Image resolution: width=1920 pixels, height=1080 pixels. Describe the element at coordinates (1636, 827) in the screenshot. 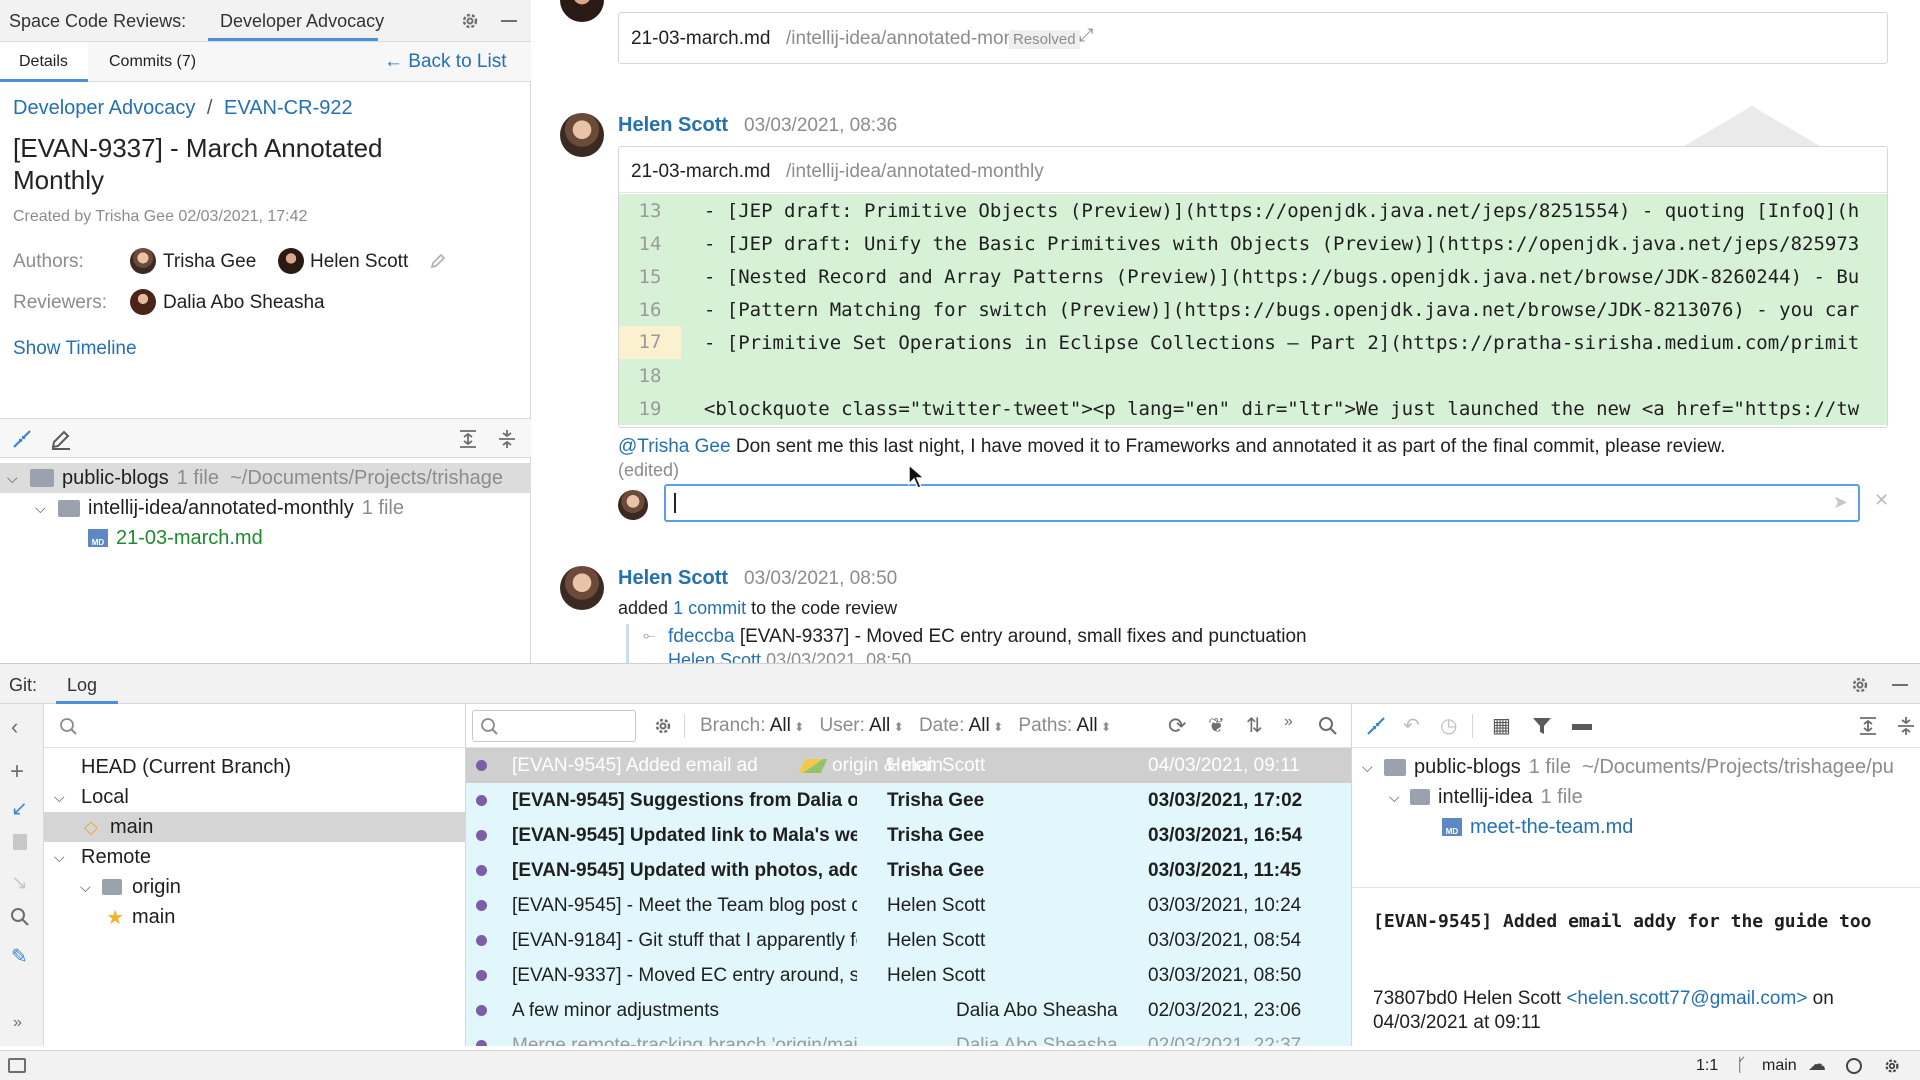

I see `tree-node-file: MD meet-the-team.md` at that location.